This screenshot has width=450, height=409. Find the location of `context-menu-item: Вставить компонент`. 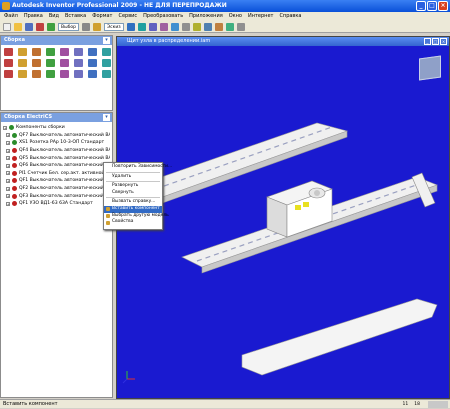

context-menu-item: Вставить компонент is located at coordinates (133, 209).